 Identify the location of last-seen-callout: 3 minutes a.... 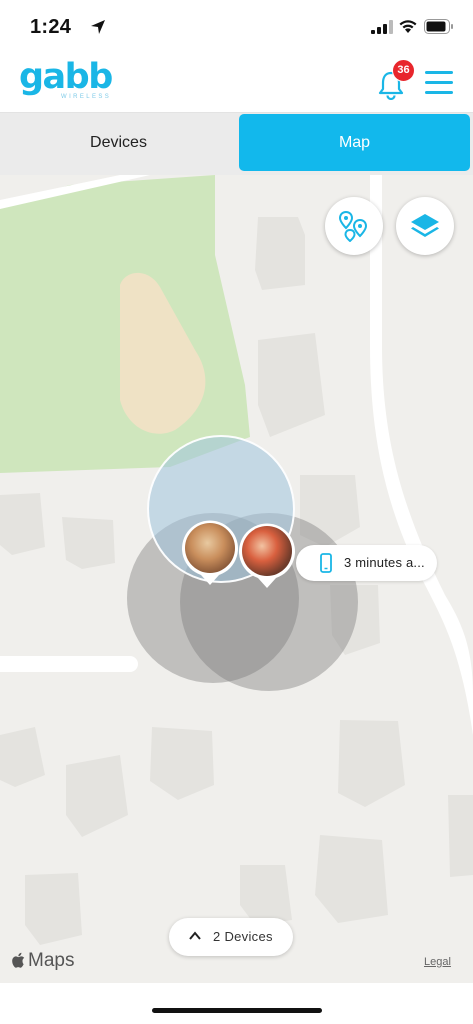
(366, 563).